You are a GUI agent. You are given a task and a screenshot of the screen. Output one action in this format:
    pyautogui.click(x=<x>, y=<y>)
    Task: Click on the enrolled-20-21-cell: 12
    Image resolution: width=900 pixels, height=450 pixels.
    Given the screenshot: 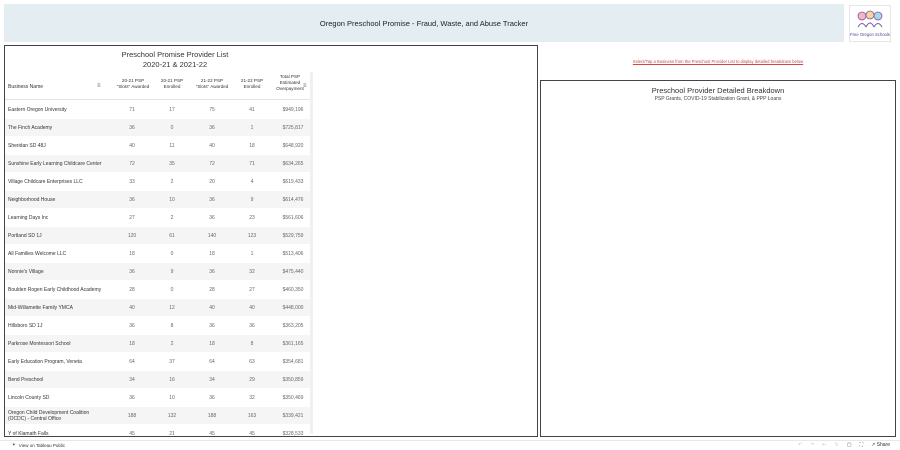 What is the action you would take?
    pyautogui.click(x=172, y=308)
    